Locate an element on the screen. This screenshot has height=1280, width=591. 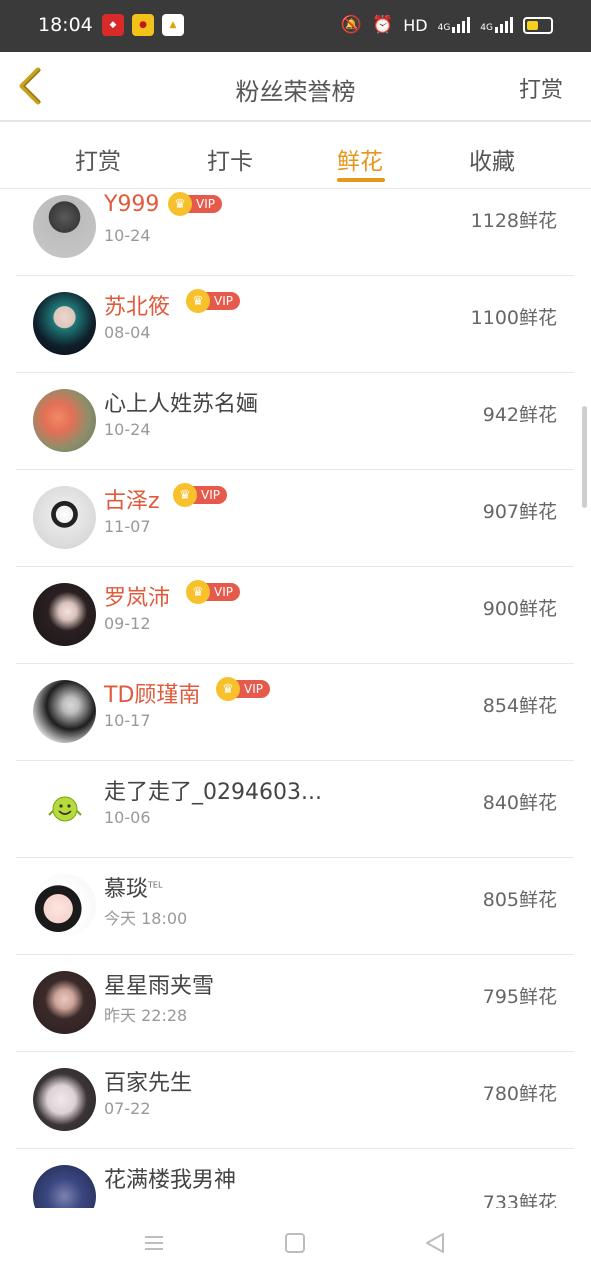
app-notification-icon: ▲ is located at coordinates (173, 25).